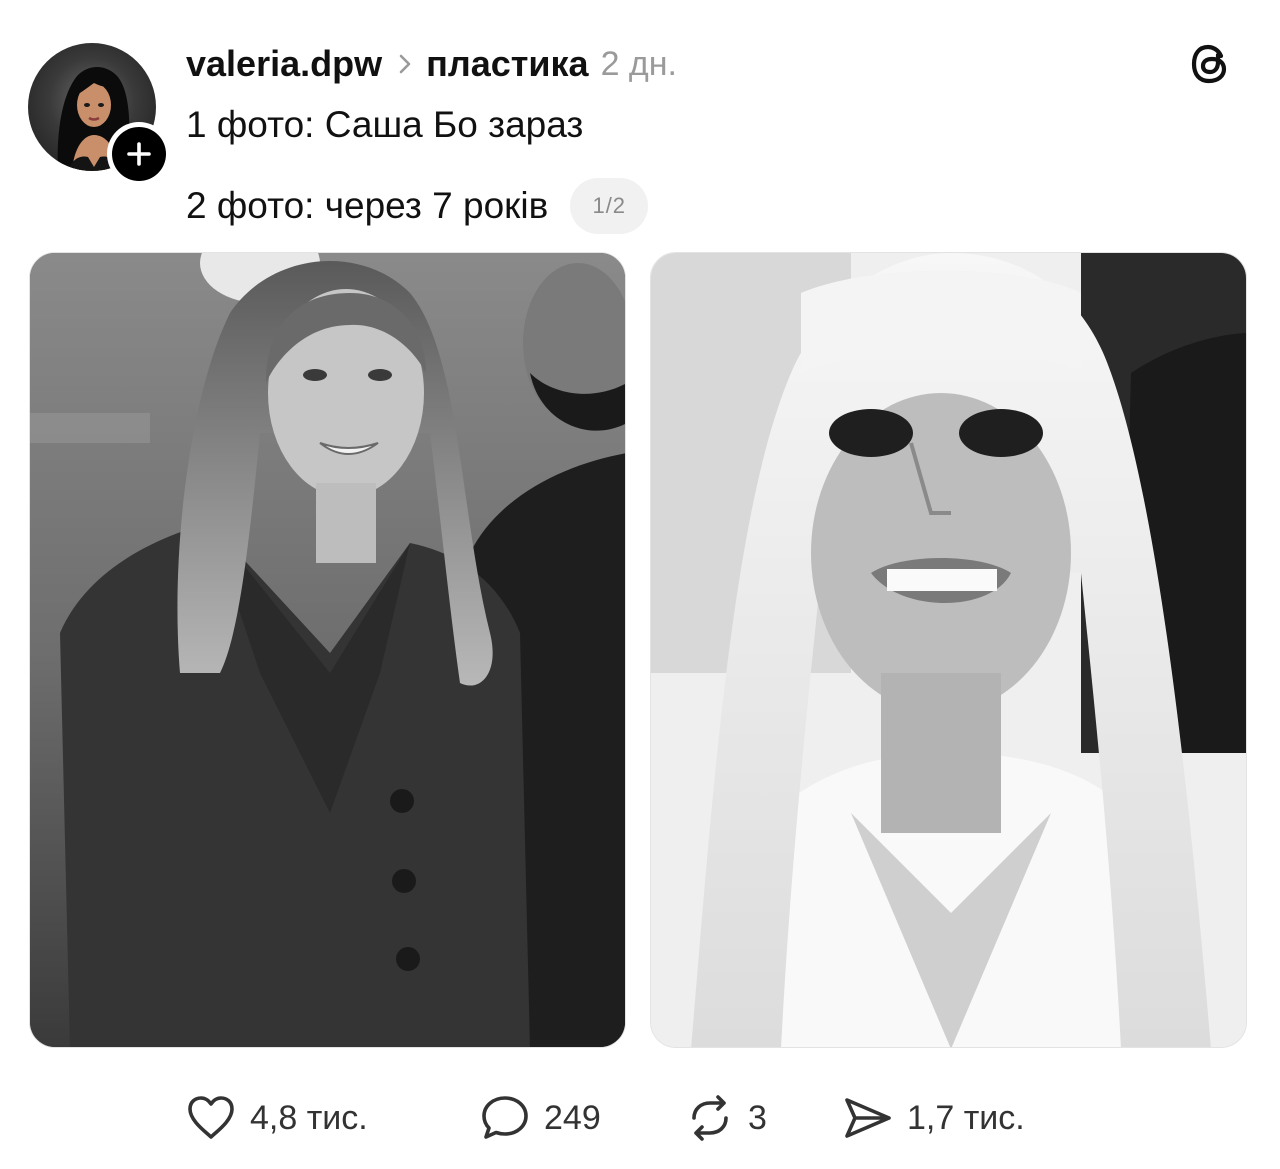 The height and width of the screenshot is (1169, 1280). I want to click on speech-bubble-icon, so click(505, 1117).